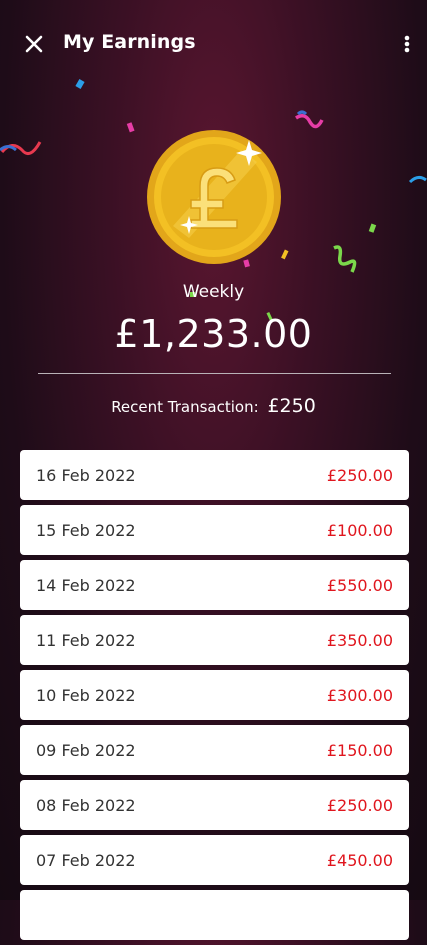 The image size is (427, 945). I want to click on recent-transaction-amount: £250, so click(291, 406).